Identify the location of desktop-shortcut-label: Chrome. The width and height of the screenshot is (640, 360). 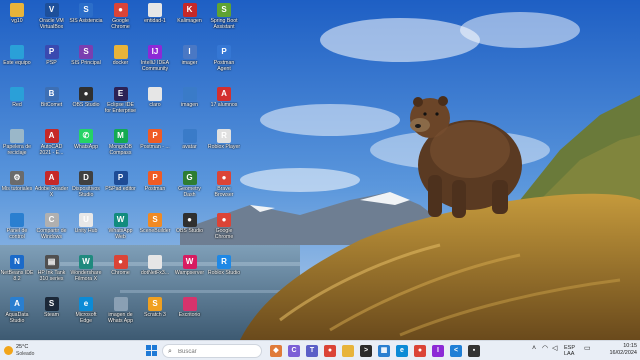
(120, 273).